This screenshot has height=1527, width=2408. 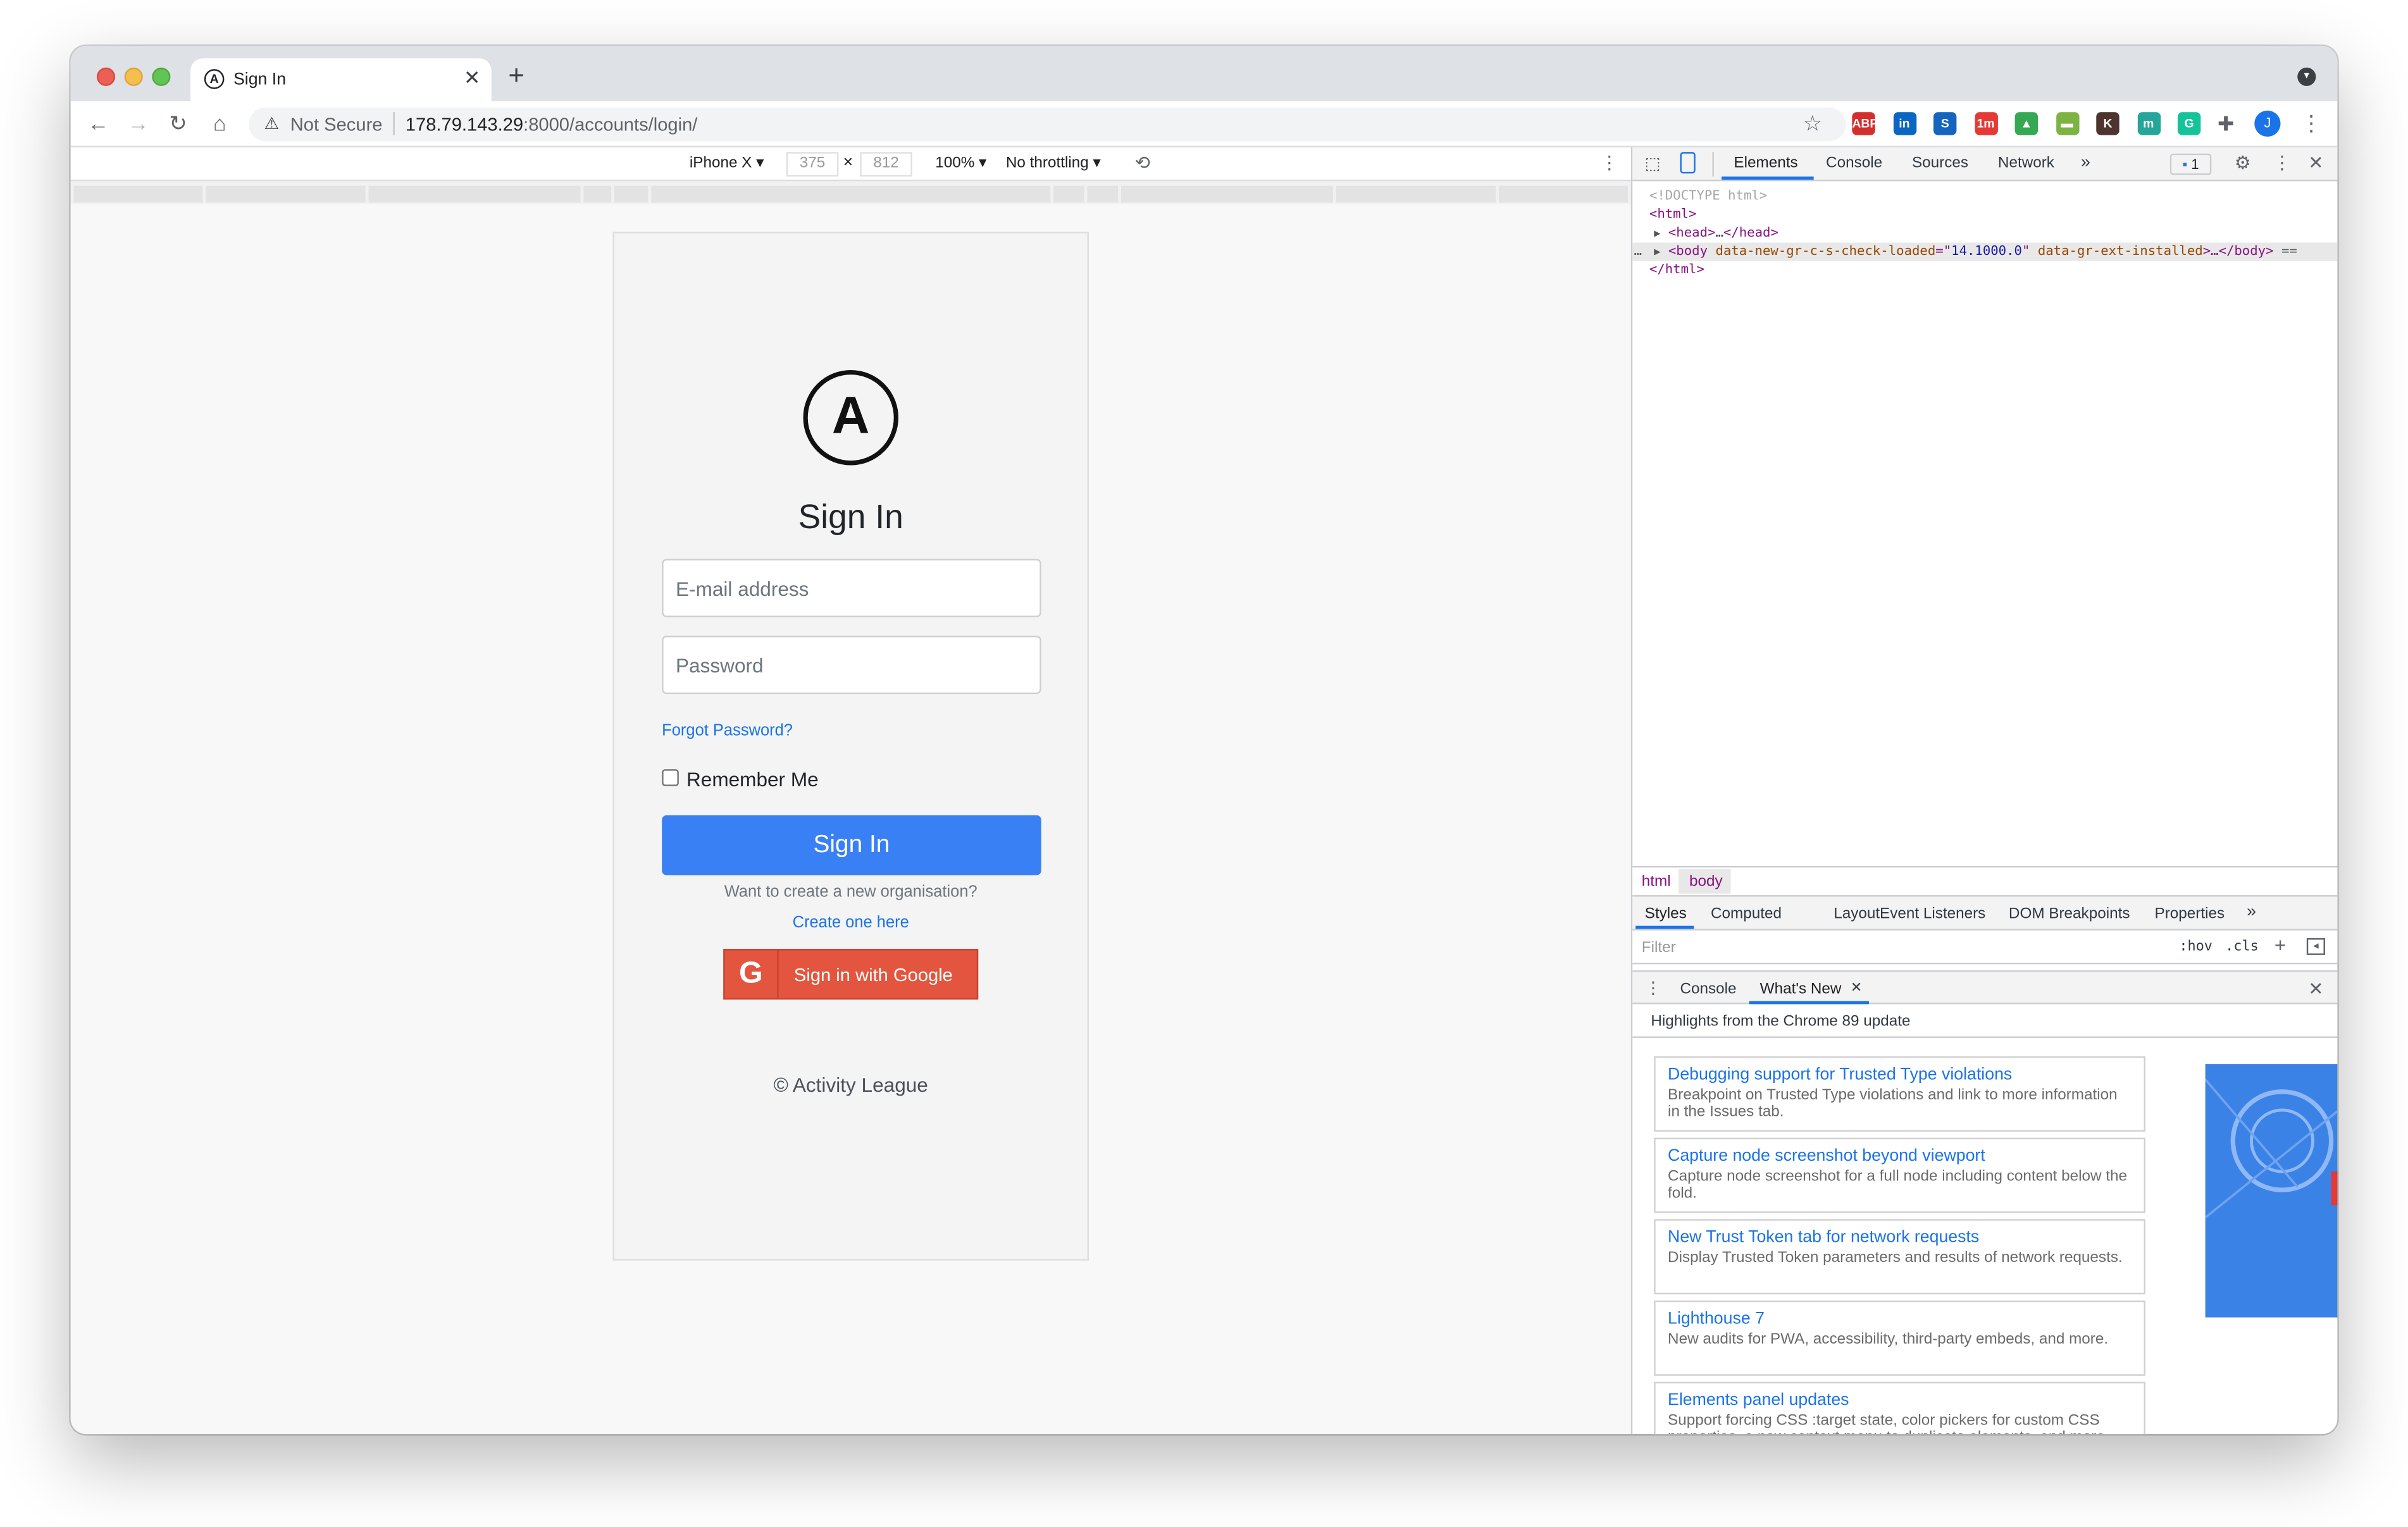 What do you see at coordinates (727, 163) in the screenshot?
I see `device-select: iPhone X ▾` at bounding box center [727, 163].